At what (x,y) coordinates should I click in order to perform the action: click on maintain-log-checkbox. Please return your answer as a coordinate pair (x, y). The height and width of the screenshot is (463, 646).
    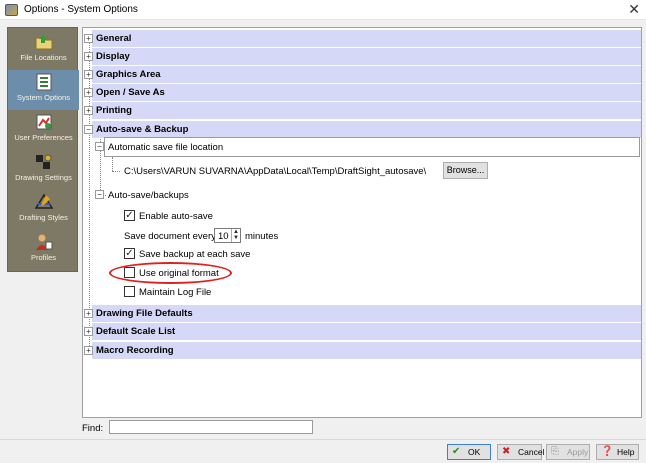
    Looking at the image, I should click on (129, 291).